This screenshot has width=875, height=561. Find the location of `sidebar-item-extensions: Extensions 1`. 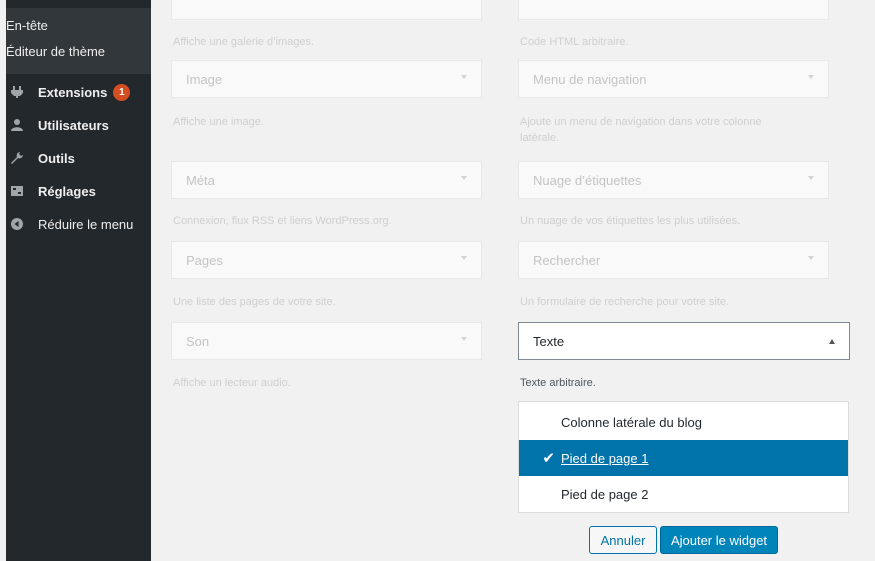

sidebar-item-extensions: Extensions 1 is located at coordinates (78, 92).